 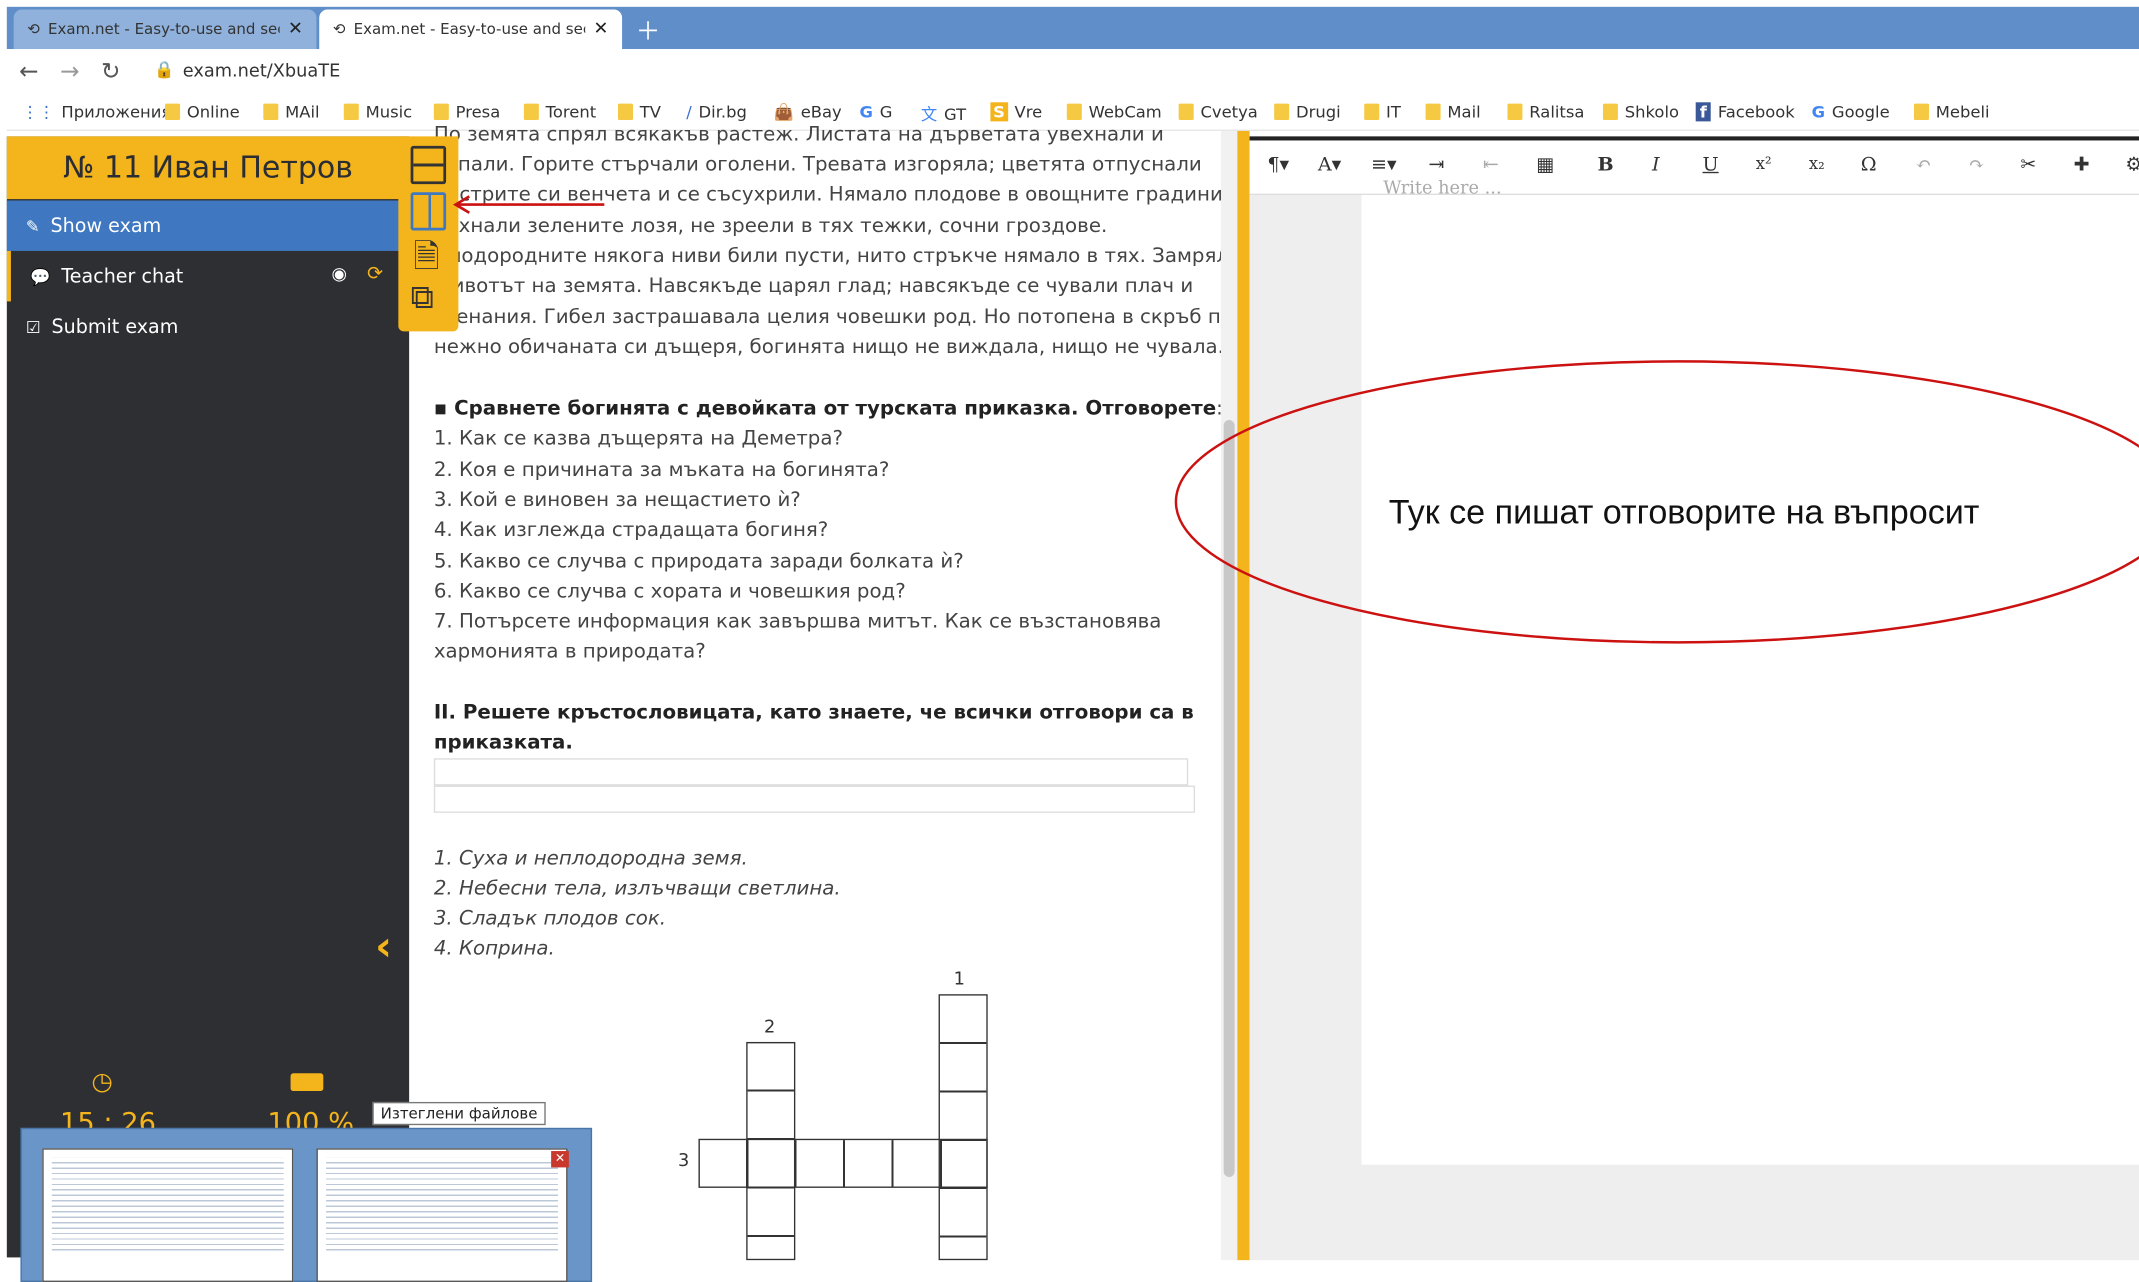 What do you see at coordinates (1951, 111) in the screenshot?
I see `bookmark-item: Mebeli` at bounding box center [1951, 111].